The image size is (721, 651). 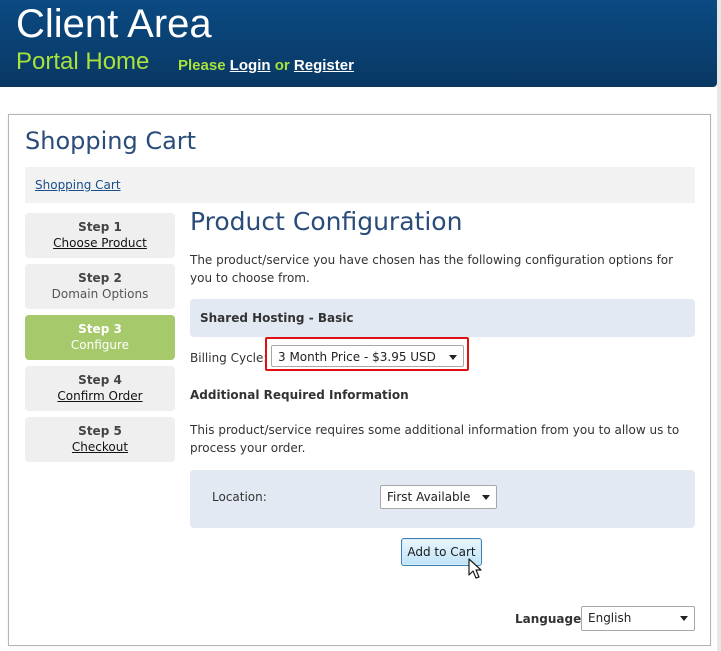 What do you see at coordinates (100, 286) in the screenshot?
I see `step-2: Step 2 Domain Options` at bounding box center [100, 286].